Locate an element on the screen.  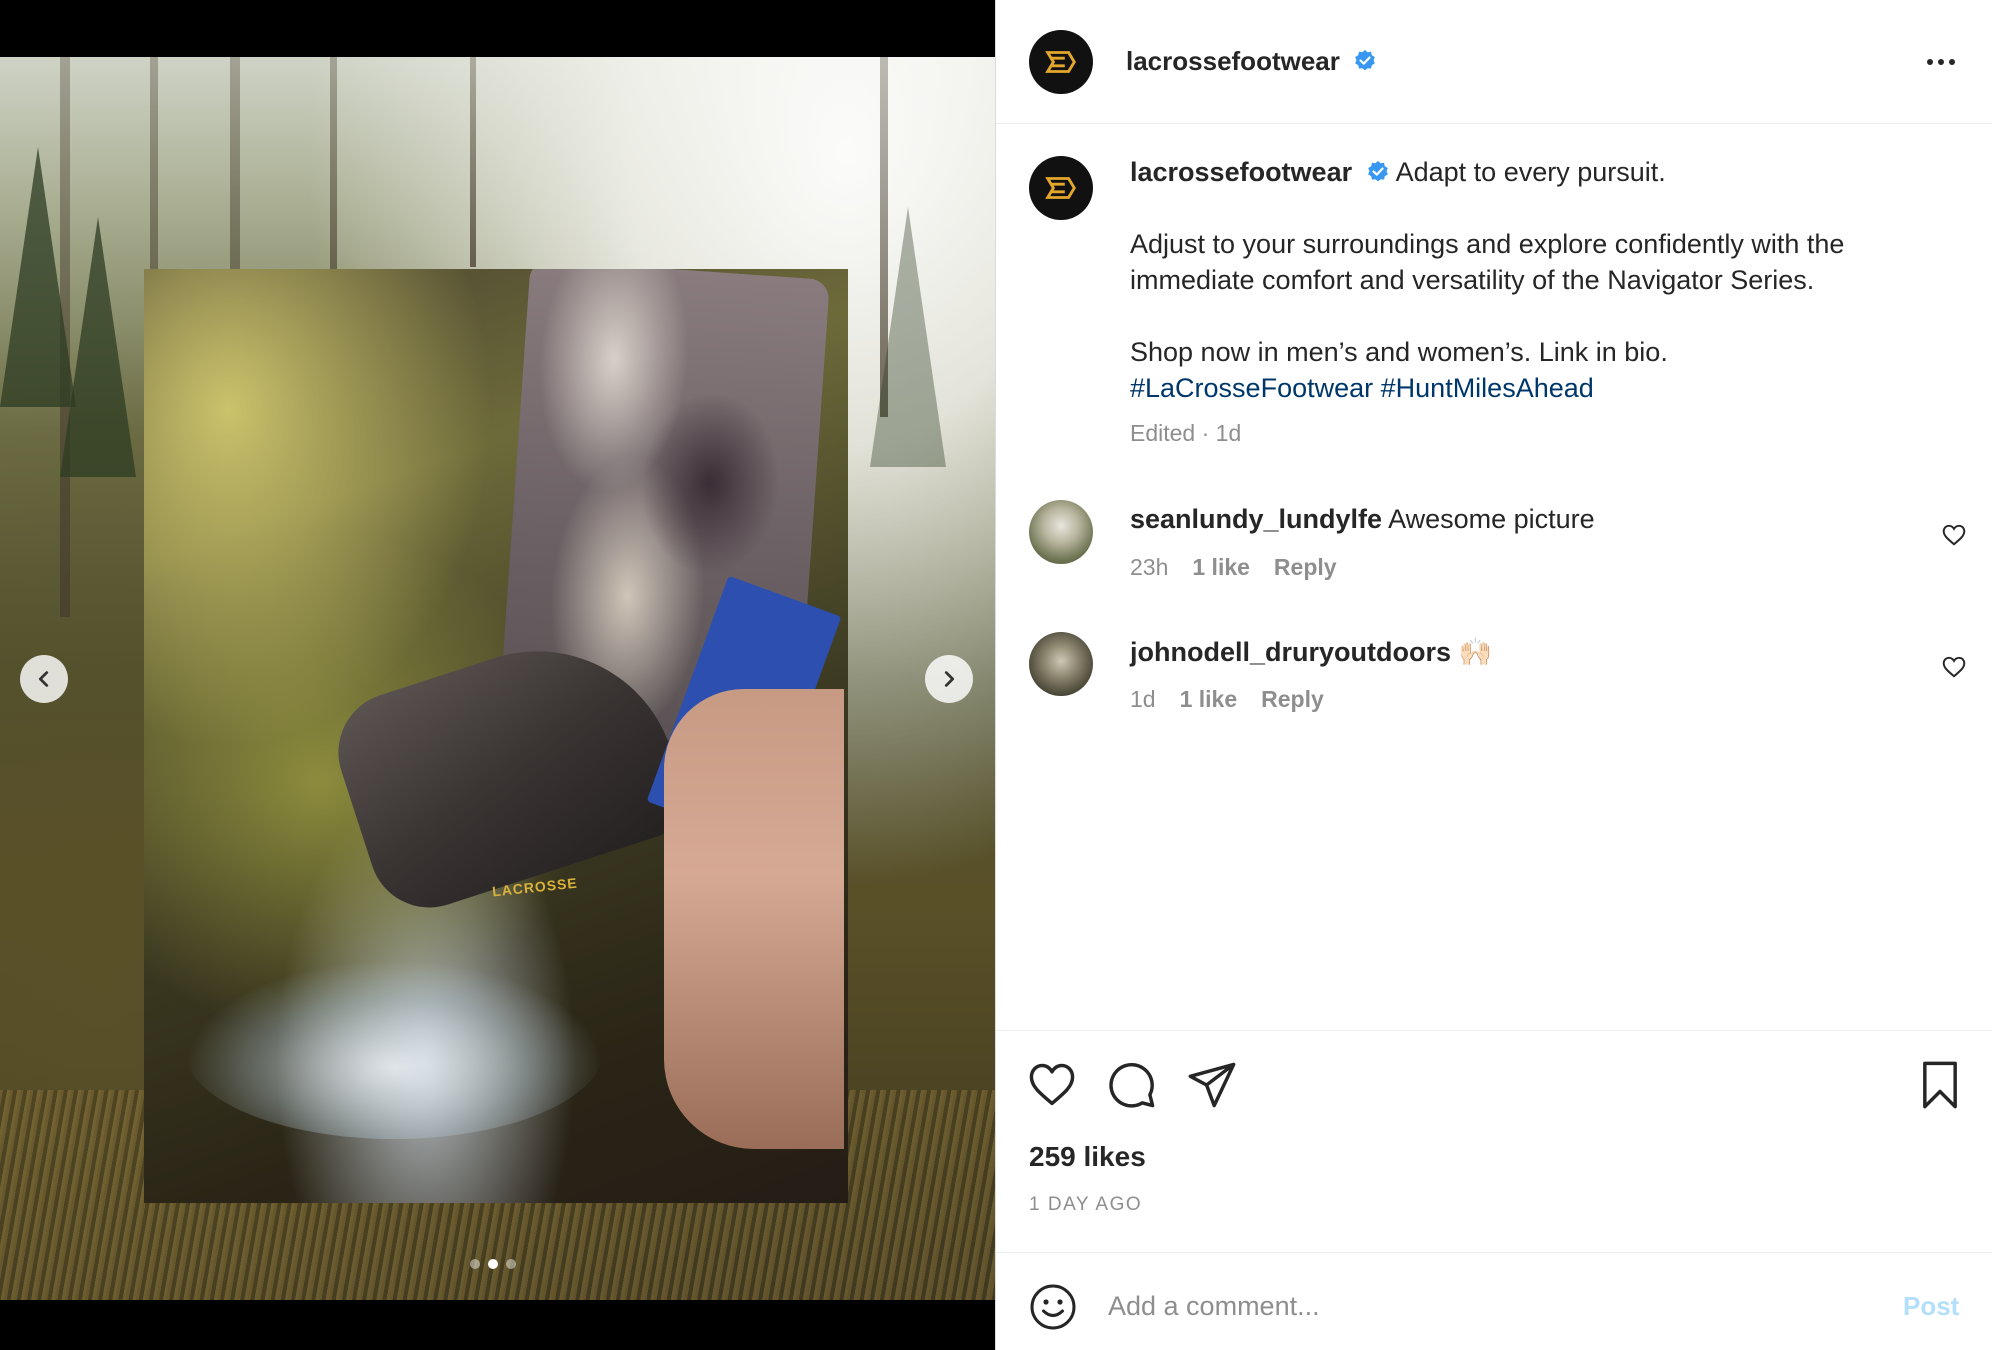
carousel-indicator is located at coordinates (493, 1264).